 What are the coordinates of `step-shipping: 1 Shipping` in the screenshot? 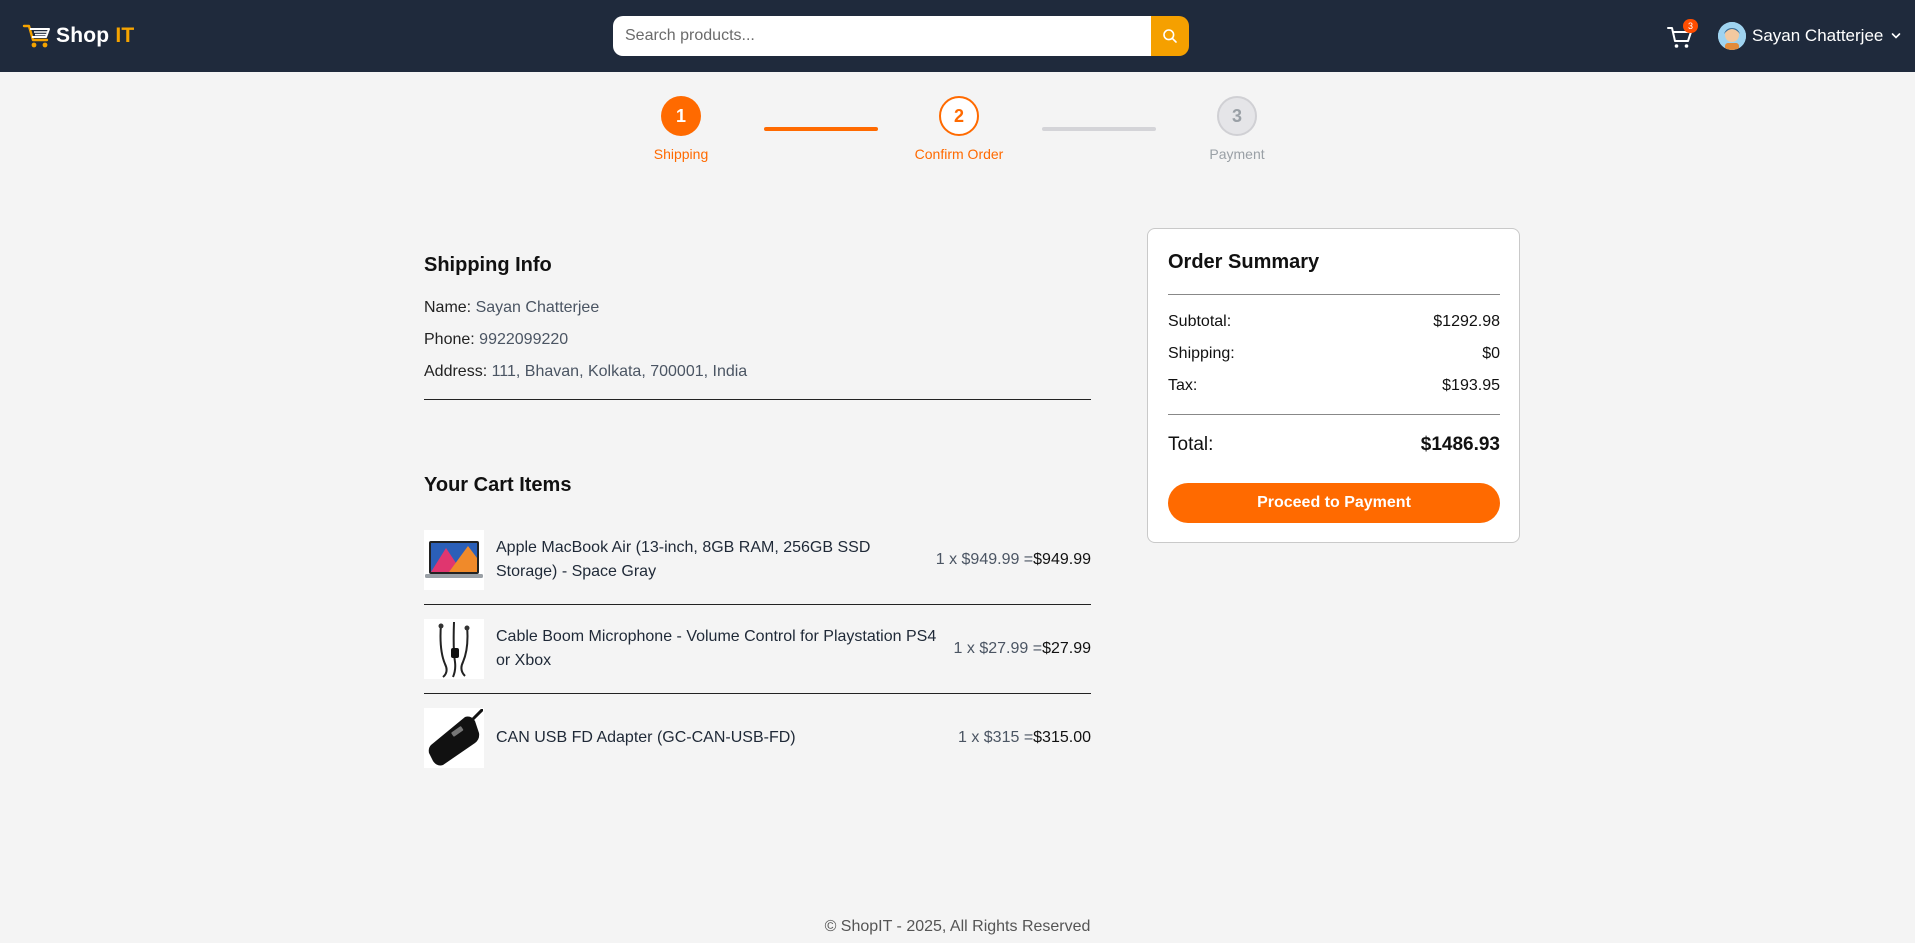 It's located at (681, 129).